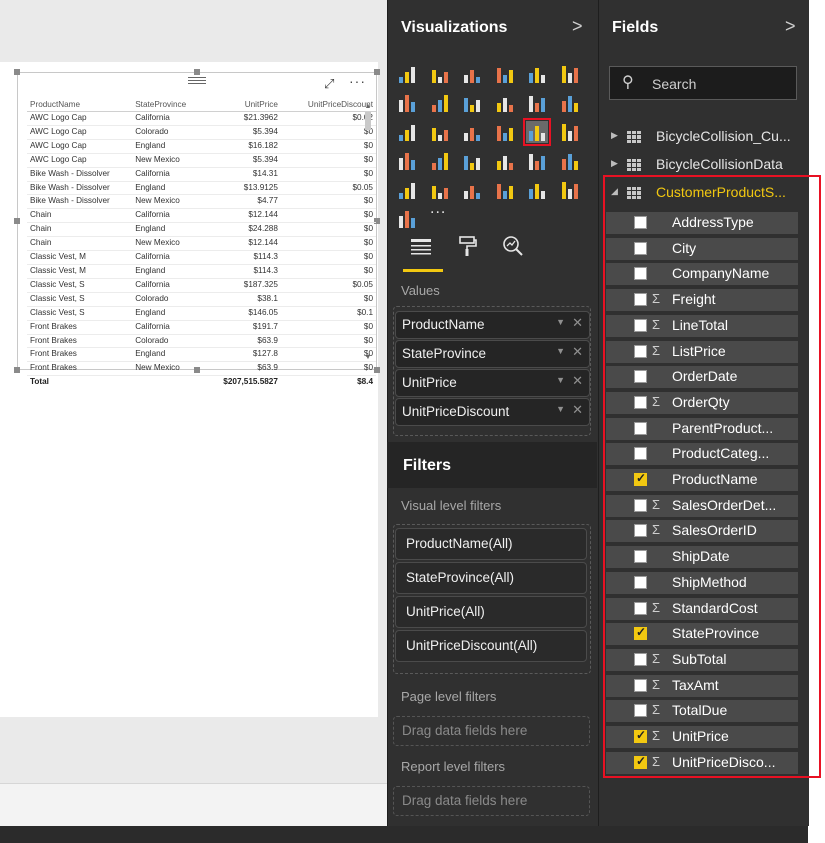 The image size is (825, 843). I want to click on table-visual-icon, so click(537, 190).